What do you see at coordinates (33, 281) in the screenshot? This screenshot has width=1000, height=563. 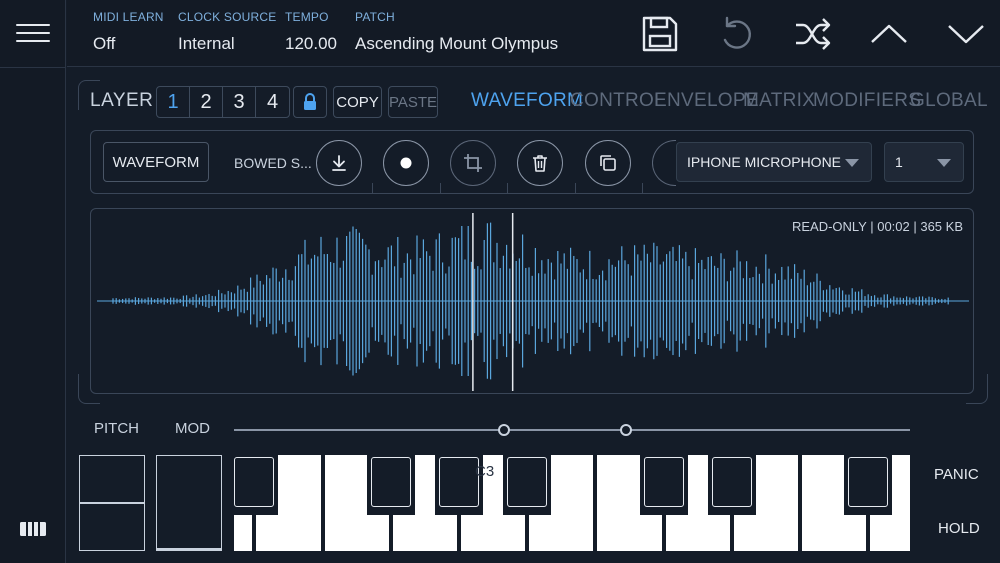 I see `left-rail` at bounding box center [33, 281].